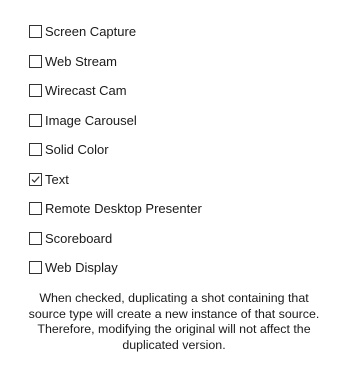  Describe the element at coordinates (115, 180) in the screenshot. I see `checkbox-text: Text` at that location.